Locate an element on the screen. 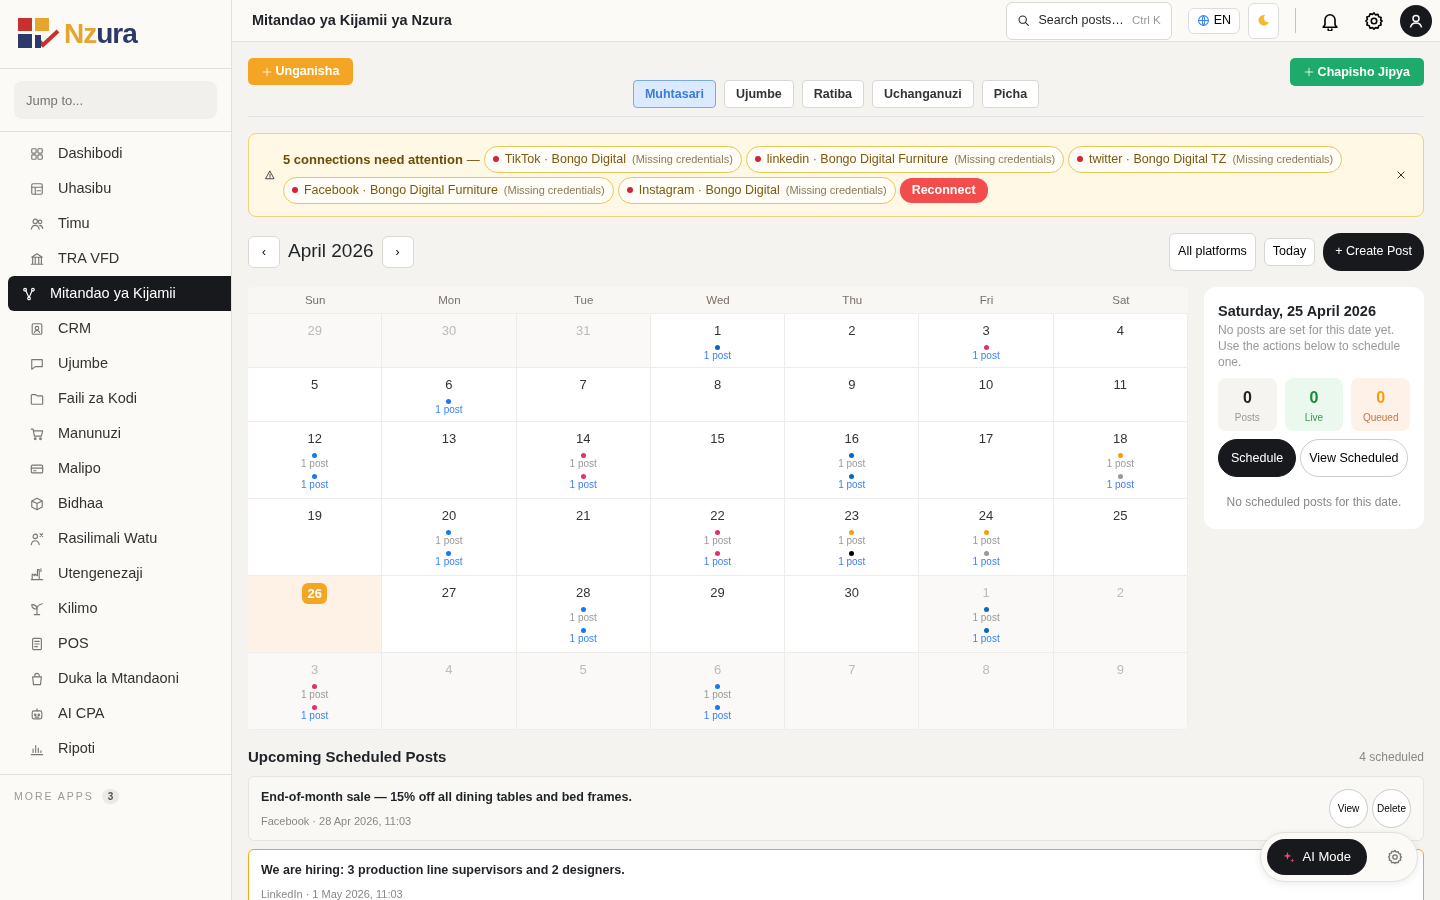 The height and width of the screenshot is (900, 1440). sidebar-item: Manunuzi is located at coordinates (119, 433).